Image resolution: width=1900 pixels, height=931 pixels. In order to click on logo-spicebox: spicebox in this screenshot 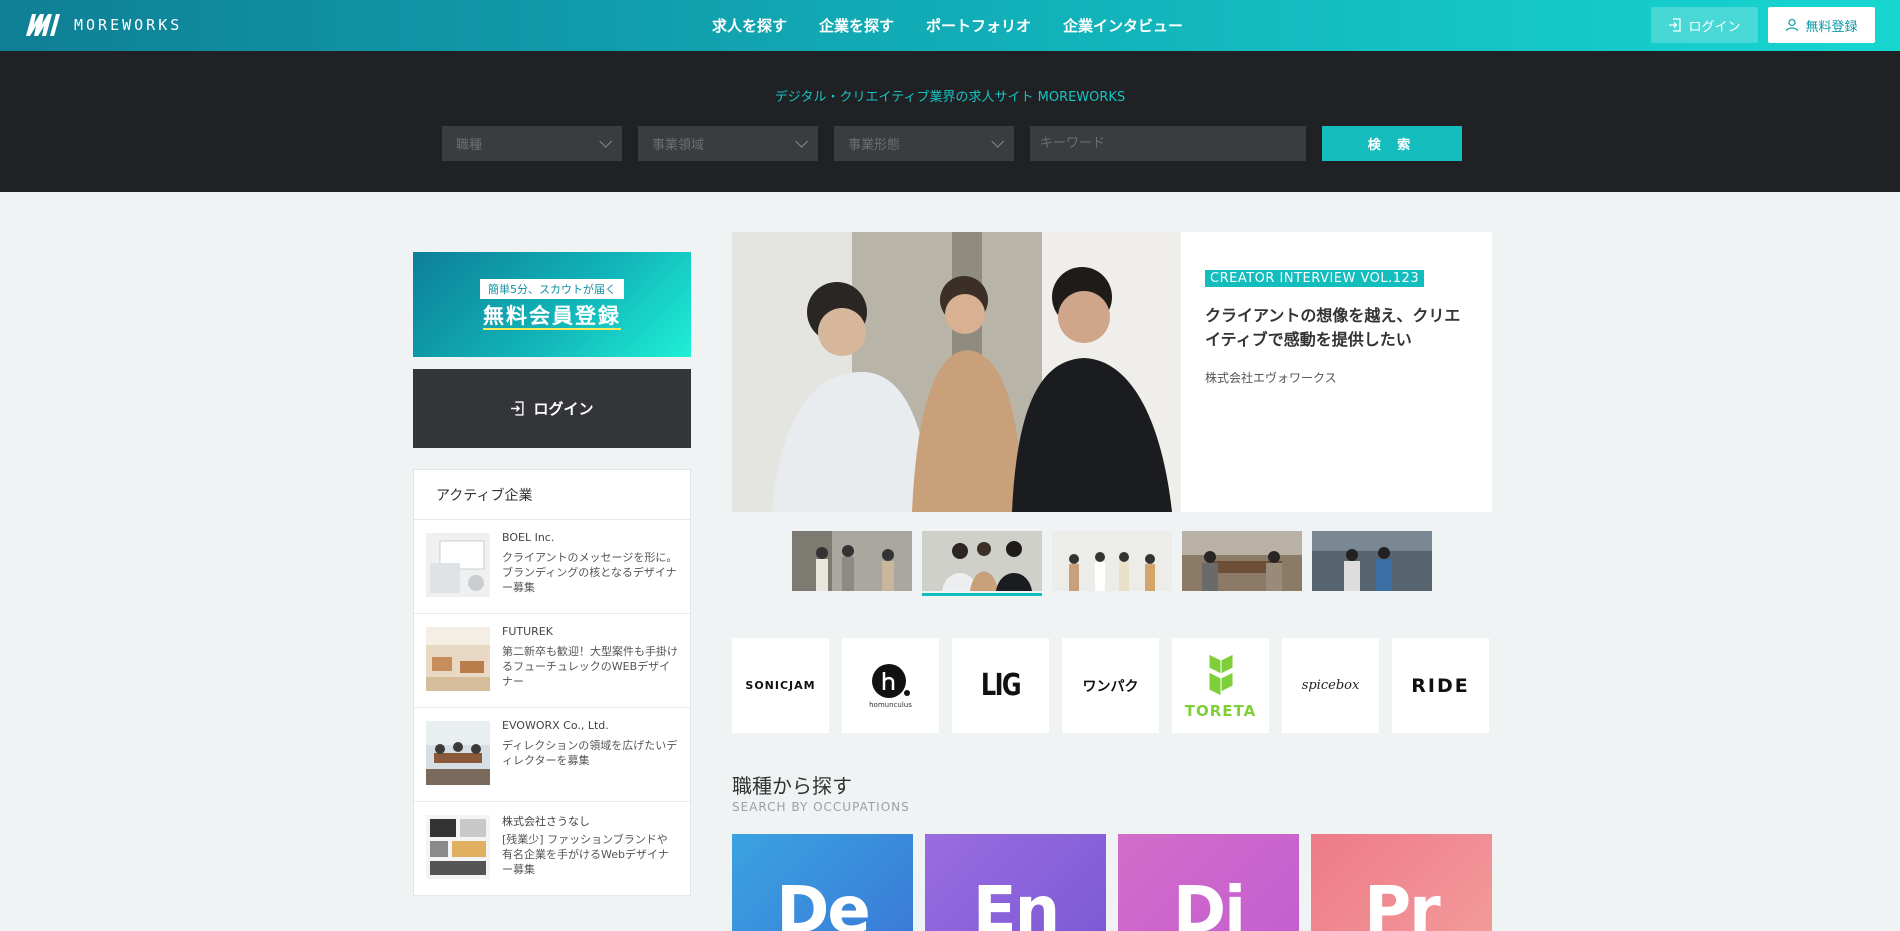, I will do `click(1330, 685)`.